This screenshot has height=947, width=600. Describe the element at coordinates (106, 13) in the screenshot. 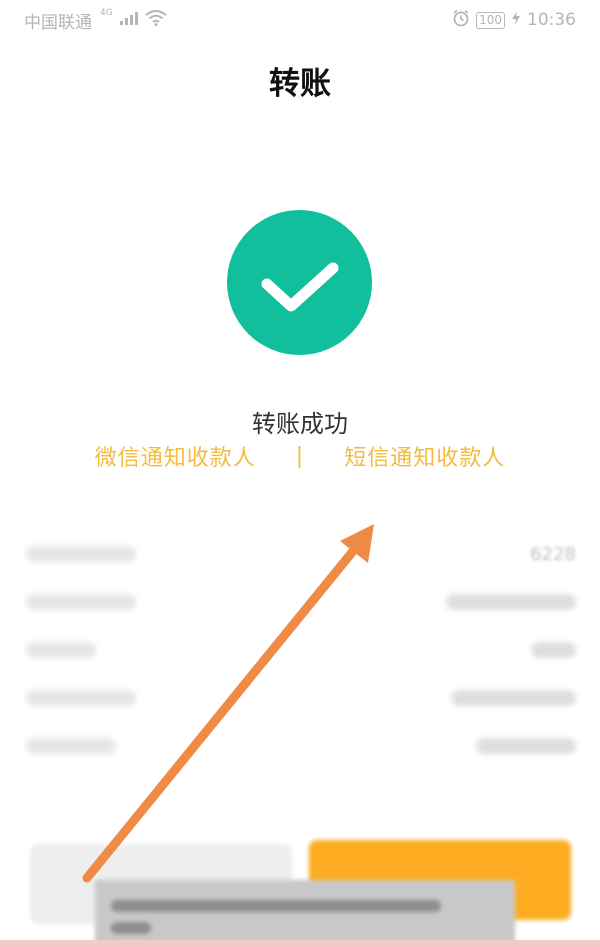

I see `network-type: 4G` at that location.